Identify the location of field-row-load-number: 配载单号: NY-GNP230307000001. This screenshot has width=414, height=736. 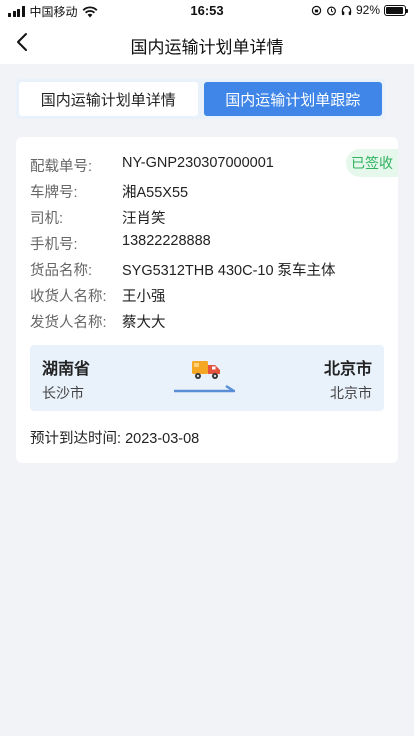
(152, 165).